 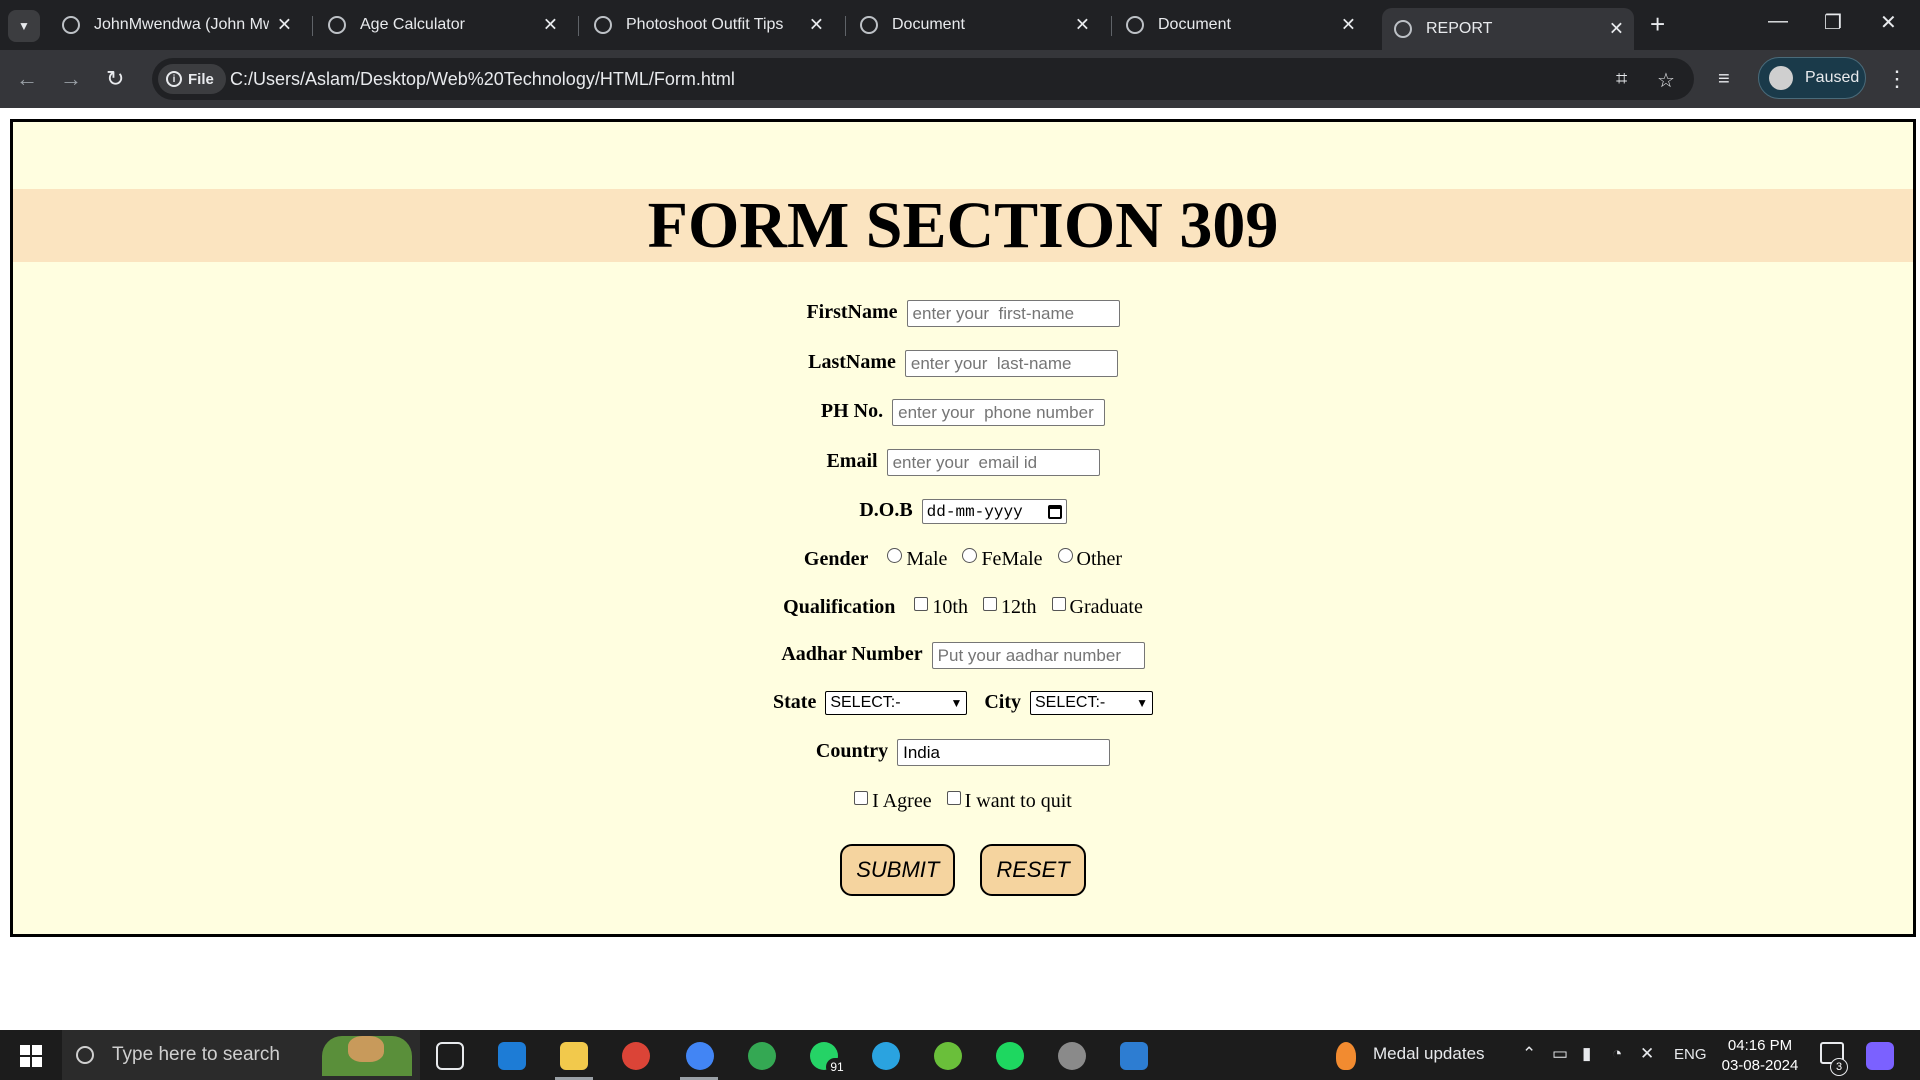 What do you see at coordinates (1054, 511) in the screenshot?
I see `calendar-icon` at bounding box center [1054, 511].